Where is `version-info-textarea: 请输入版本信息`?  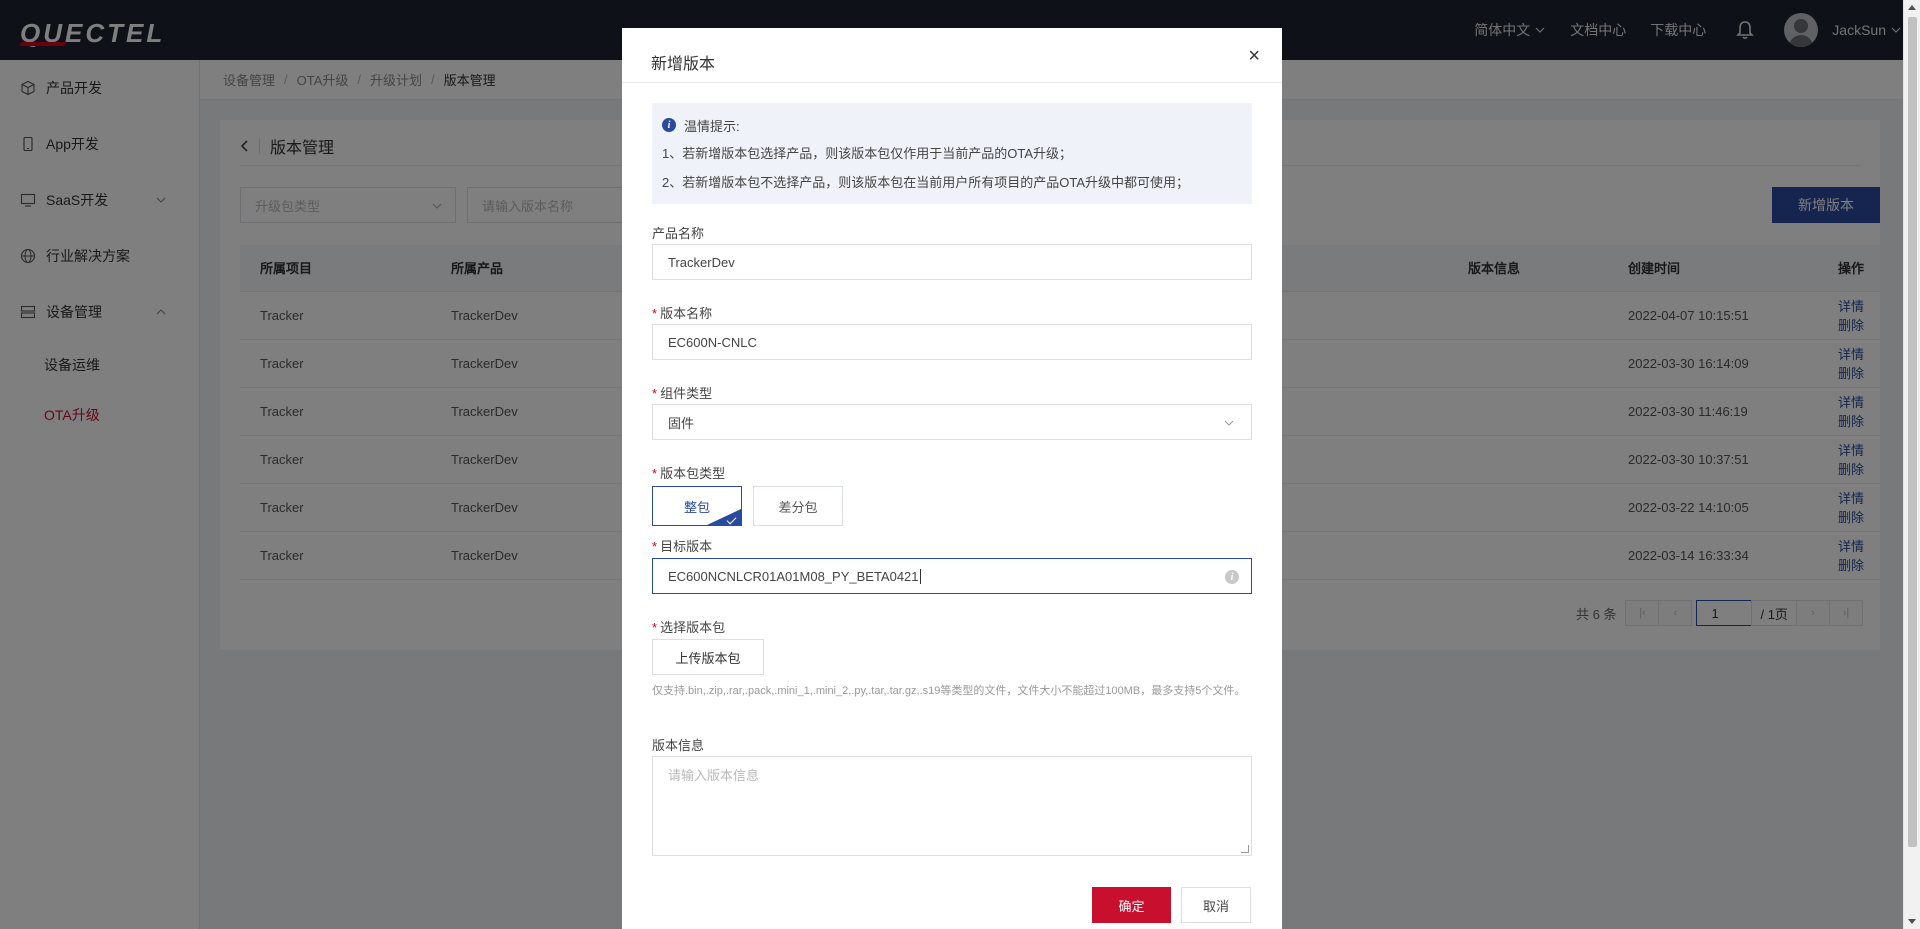
version-info-textarea: 请输入版本信息 is located at coordinates (952, 806).